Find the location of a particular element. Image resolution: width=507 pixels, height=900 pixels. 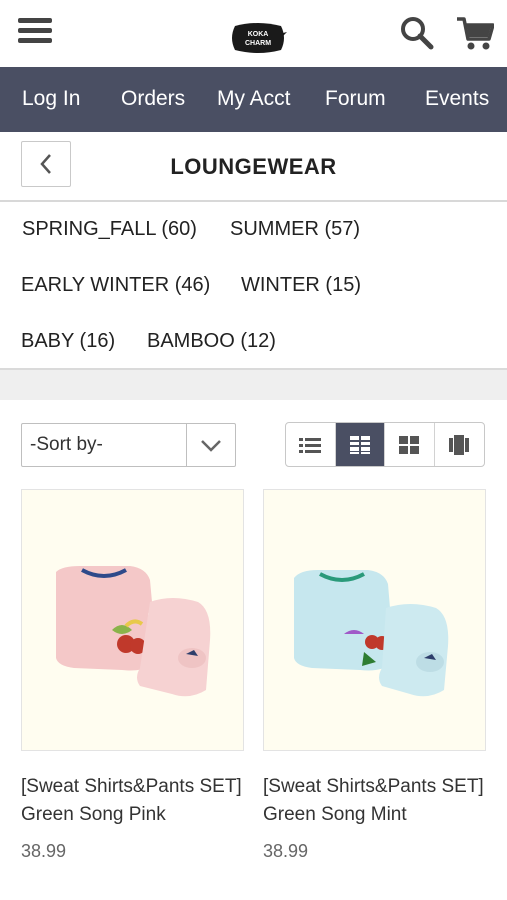

large-grid-view-button is located at coordinates (410, 444).